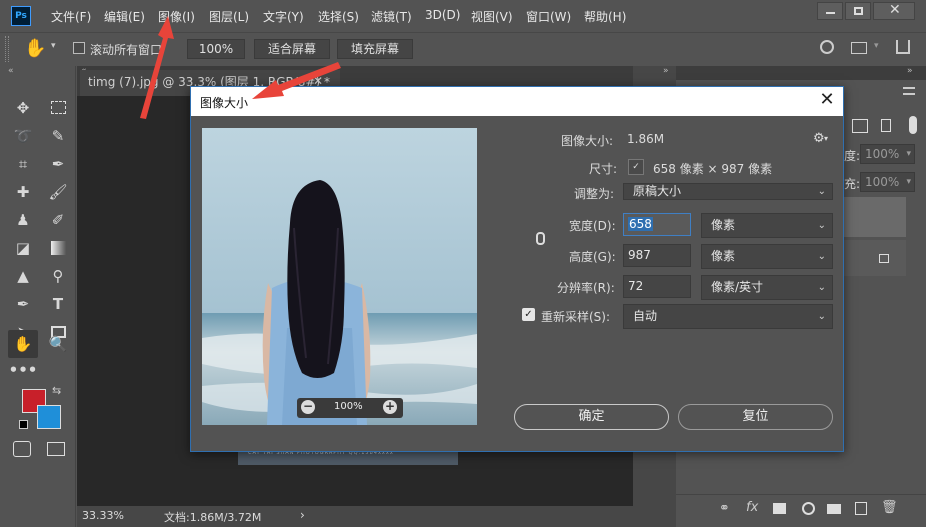  Describe the element at coordinates (889, 507) in the screenshot. I see `delete-layer-icon: 🗑` at that location.